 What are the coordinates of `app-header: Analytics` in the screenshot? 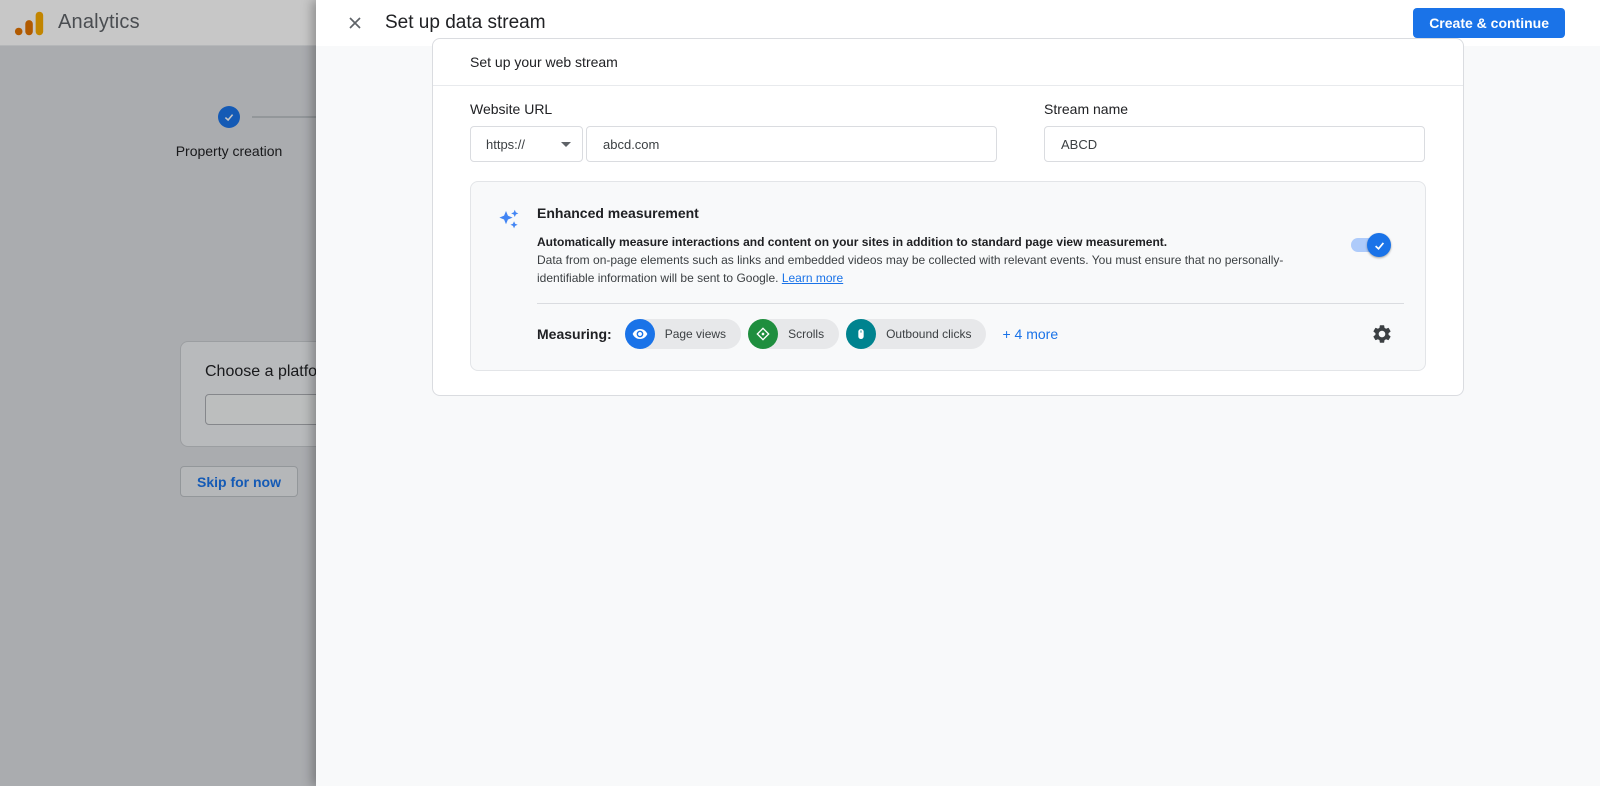 It's located at (160, 23).